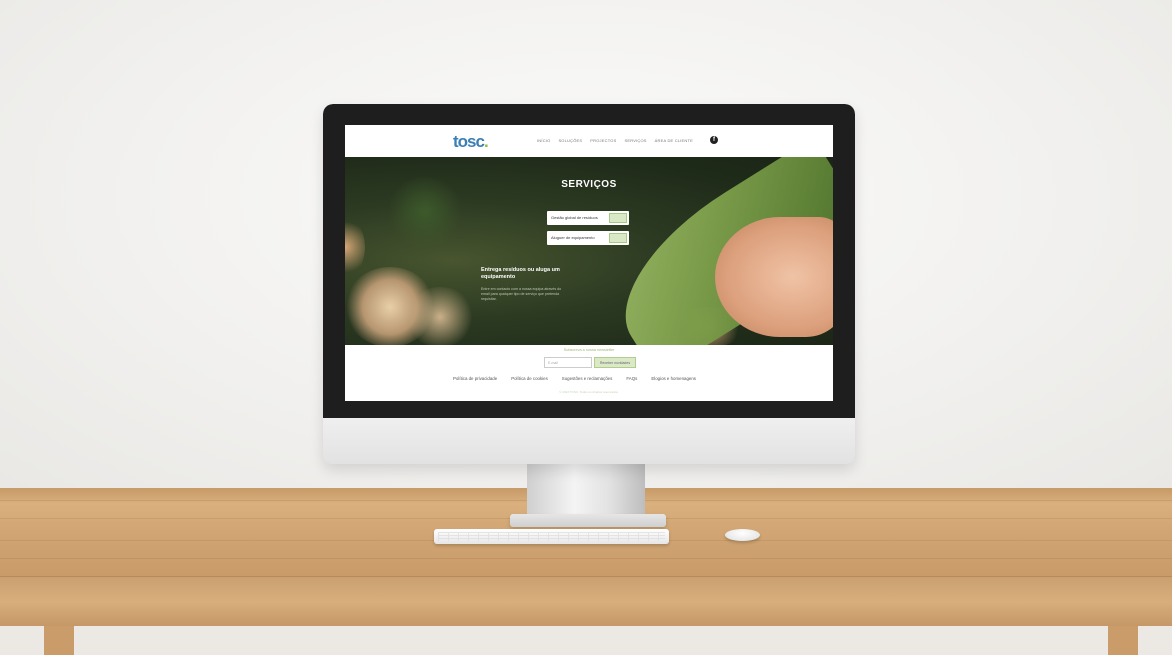  I want to click on footer-link-faqs: FAQs, so click(631, 378).